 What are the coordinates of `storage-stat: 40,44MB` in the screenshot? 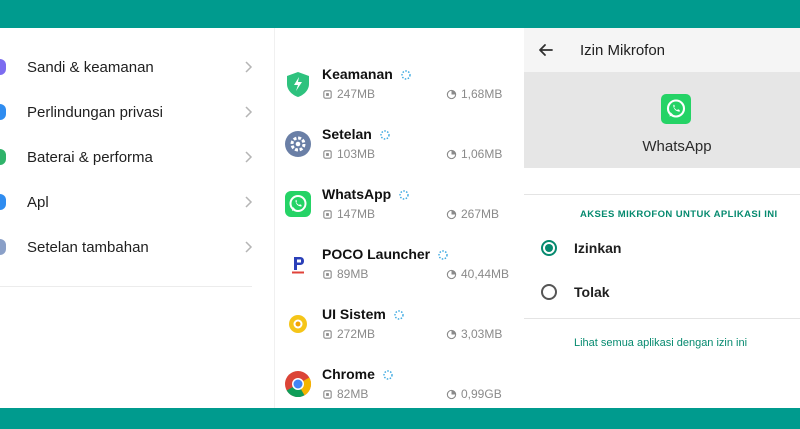 It's located at (477, 274).